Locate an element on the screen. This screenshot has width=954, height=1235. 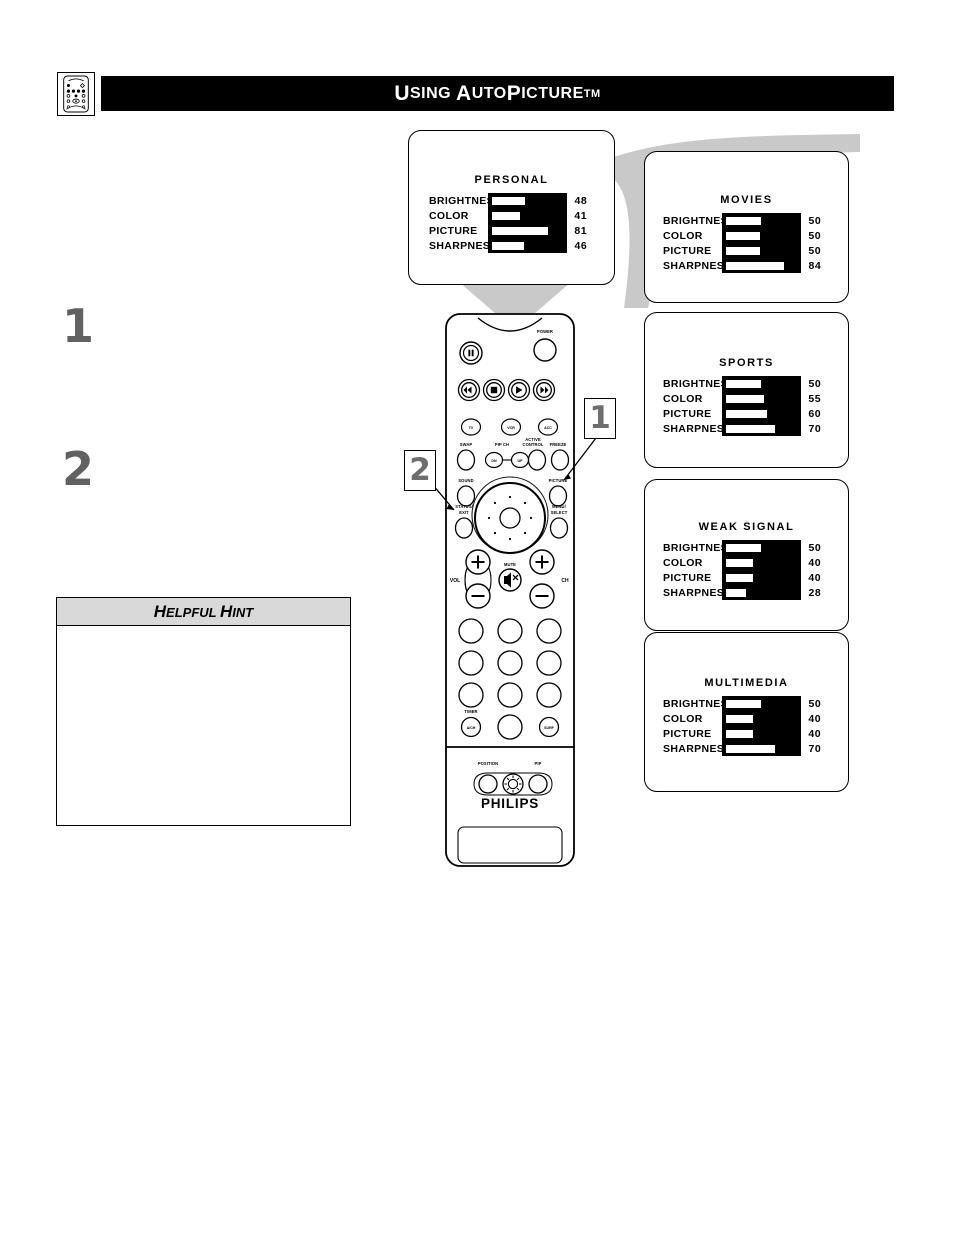
callout-1-label: 1 is located at coordinates (600, 418).